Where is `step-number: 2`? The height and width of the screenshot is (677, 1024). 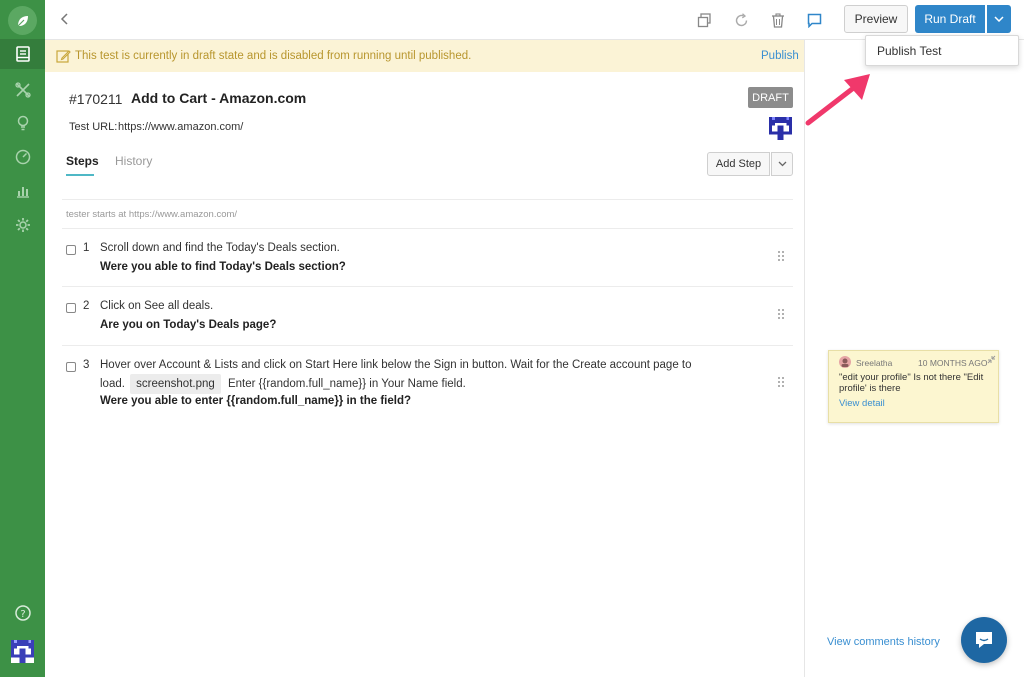
step-number: 2 is located at coordinates (86, 306).